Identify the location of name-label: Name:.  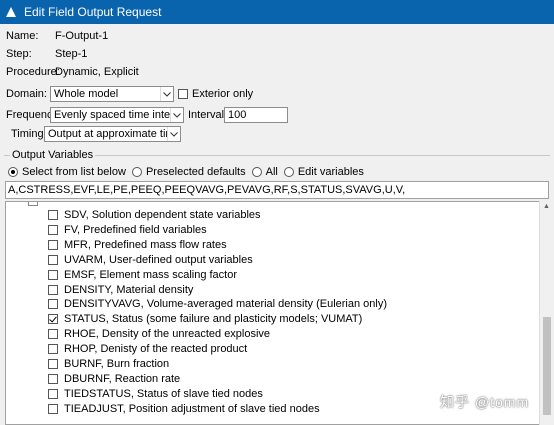
(22, 36).